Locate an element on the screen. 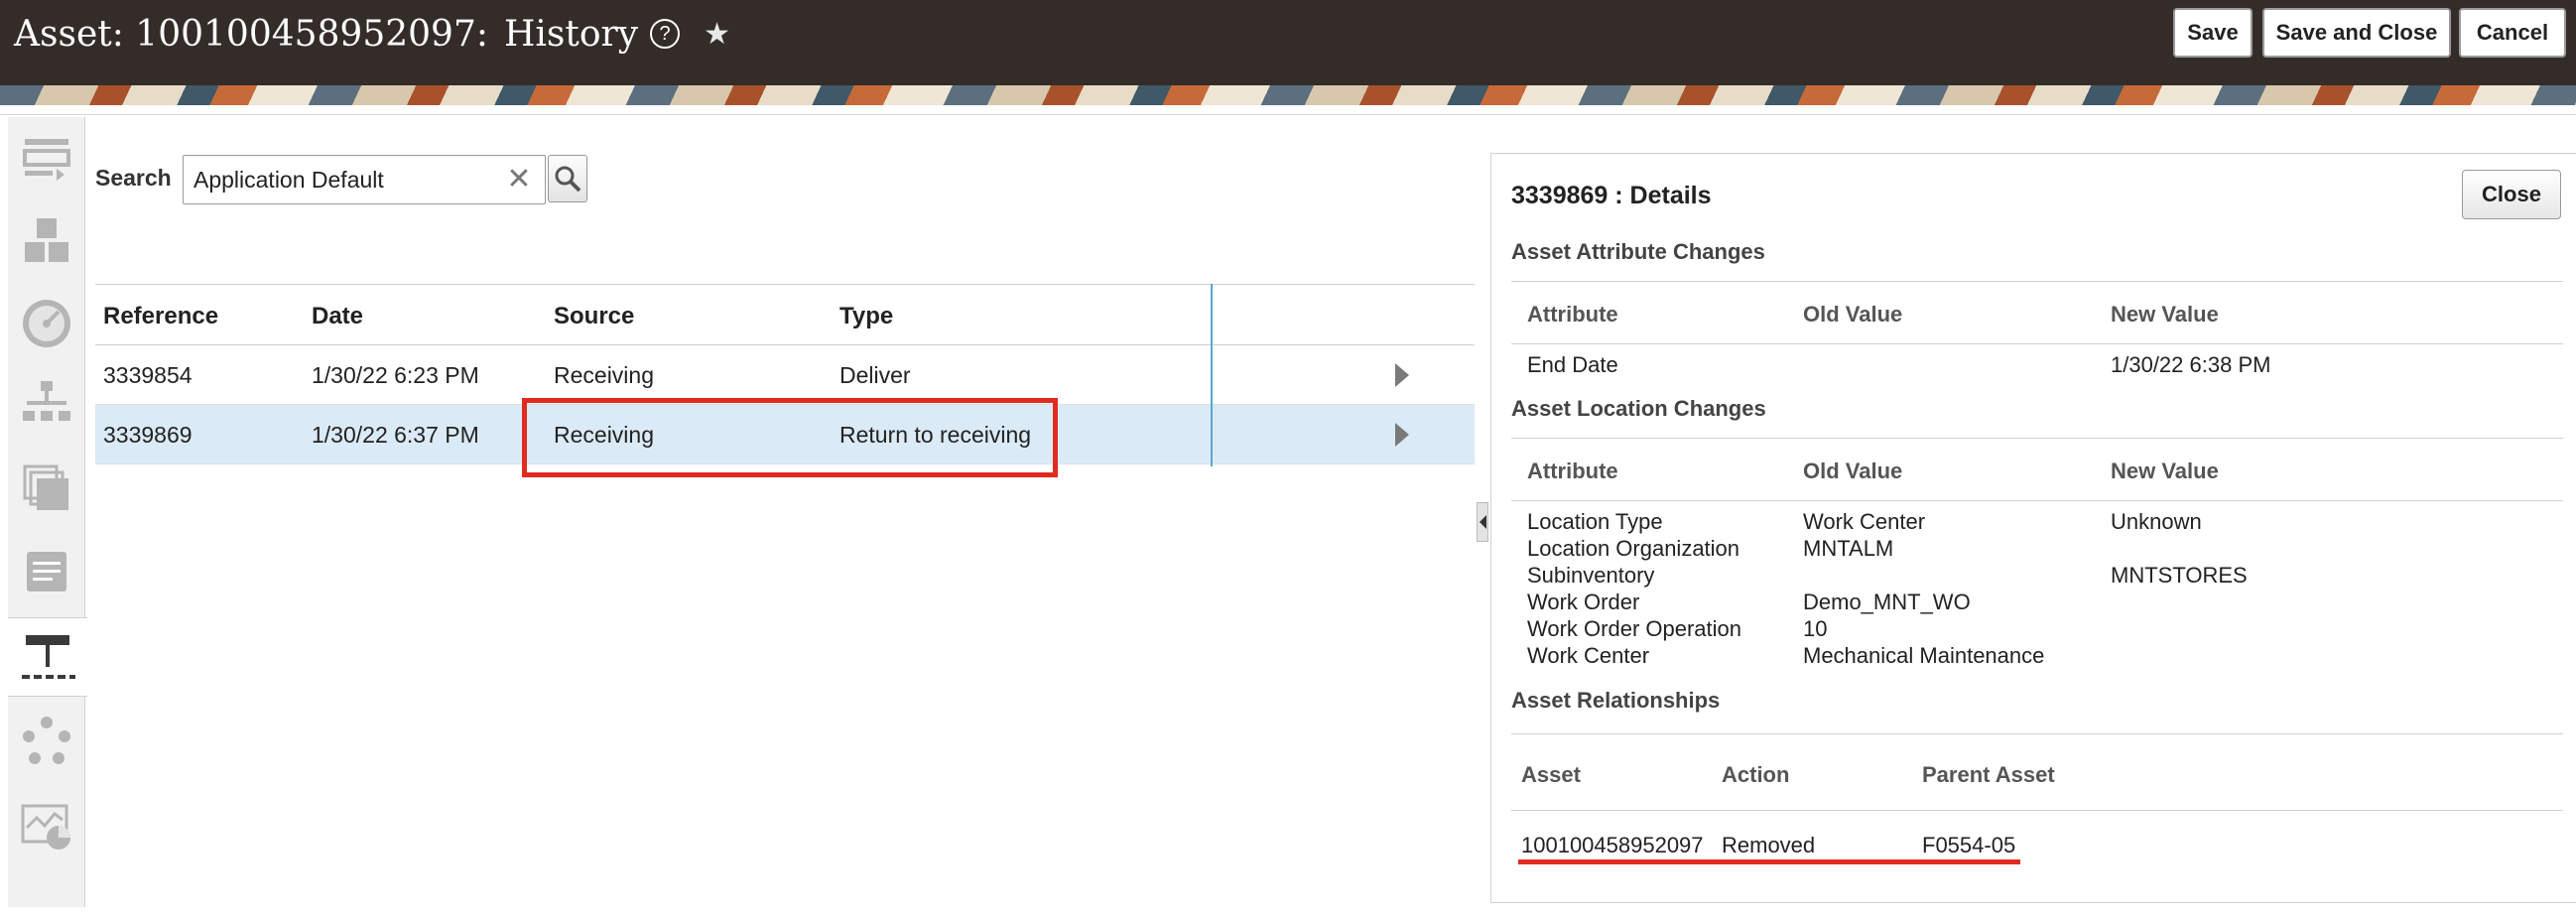 The image size is (2576, 919). page-title: Asset: 100100458952097: History ? ★ is located at coordinates (372, 34).